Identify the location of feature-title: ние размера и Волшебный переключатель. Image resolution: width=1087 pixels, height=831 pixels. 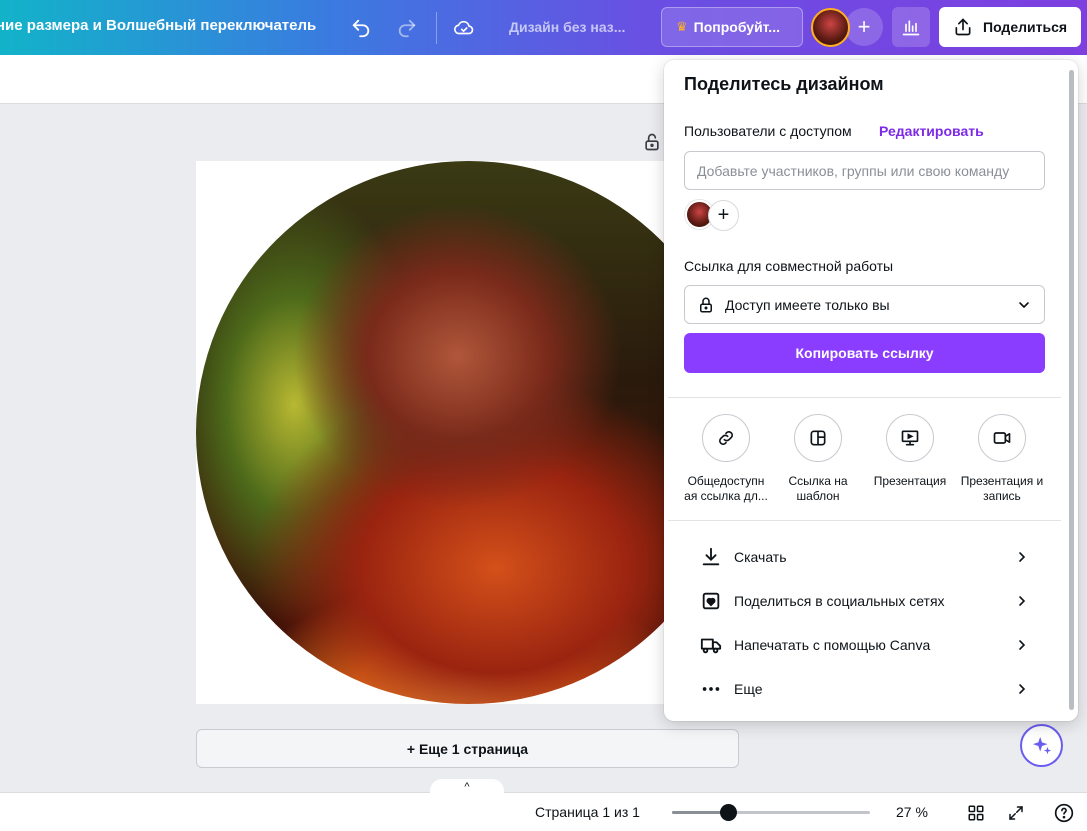
(158, 25).